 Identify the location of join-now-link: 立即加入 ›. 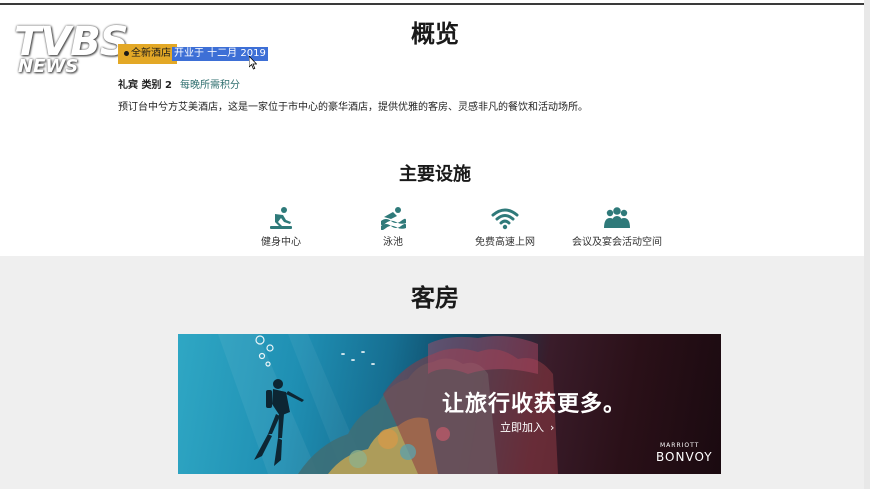
(527, 427).